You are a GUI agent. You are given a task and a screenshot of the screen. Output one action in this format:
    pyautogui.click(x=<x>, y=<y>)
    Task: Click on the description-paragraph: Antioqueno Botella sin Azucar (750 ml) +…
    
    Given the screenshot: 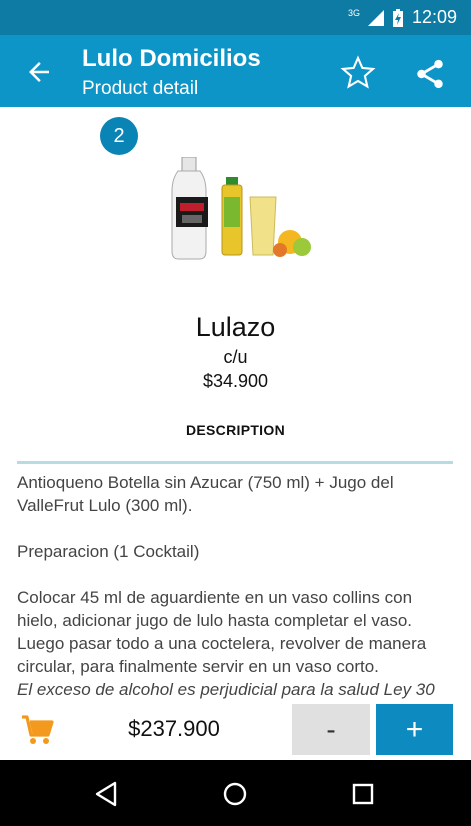 What is the action you would take?
    pyautogui.click(x=205, y=494)
    